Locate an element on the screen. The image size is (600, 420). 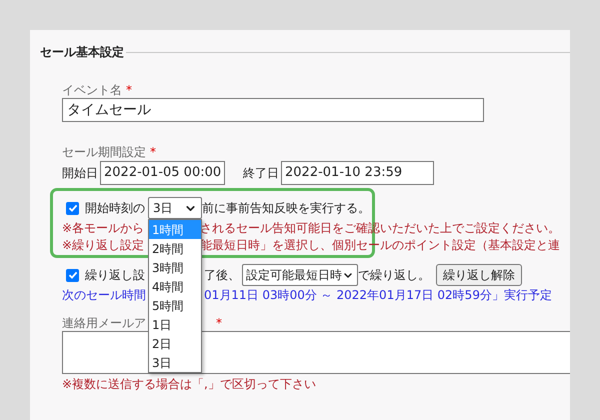
checkbox-label: 開始時刻の is located at coordinates (115, 208).